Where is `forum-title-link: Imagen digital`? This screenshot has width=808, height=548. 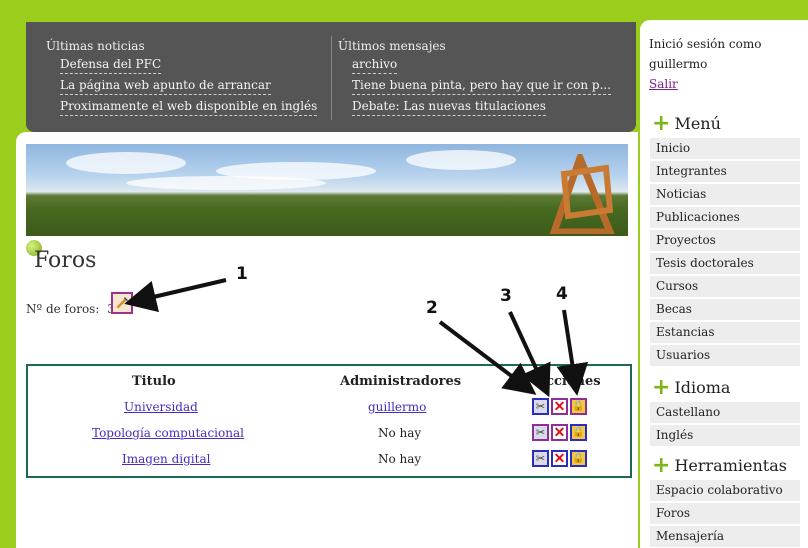
forum-title-link: Imagen digital is located at coordinates (166, 459).